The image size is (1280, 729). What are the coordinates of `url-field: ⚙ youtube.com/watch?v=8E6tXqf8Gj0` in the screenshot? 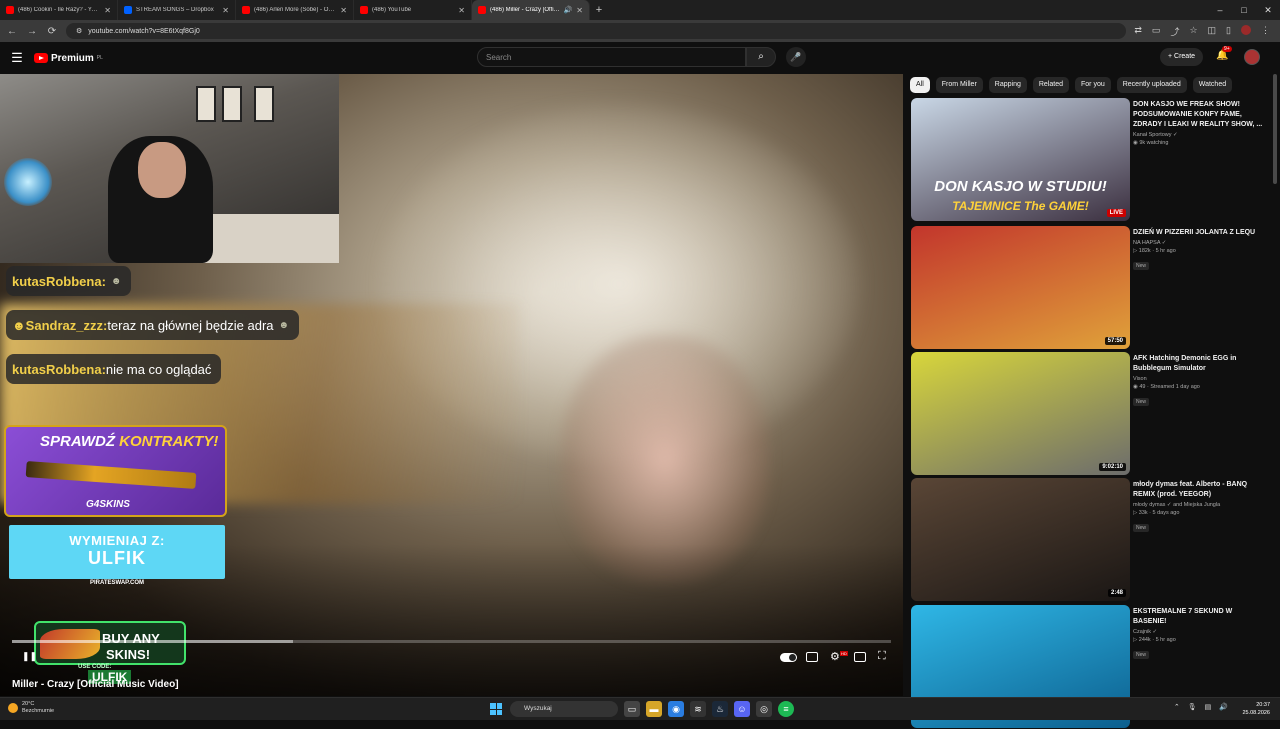 It's located at (596, 31).